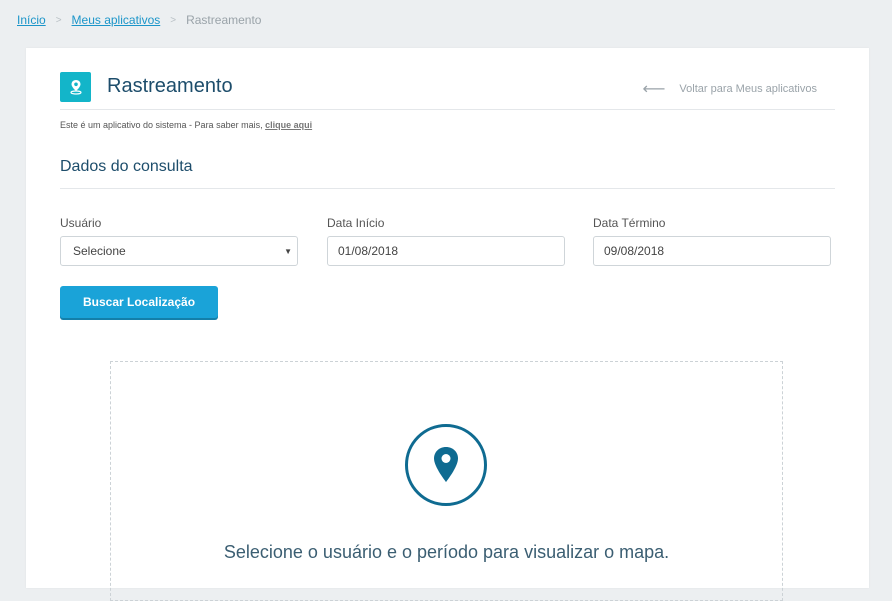 The height and width of the screenshot is (601, 892). What do you see at coordinates (446, 251) in the screenshot?
I see `data-inicio-field: 01/08/2018` at bounding box center [446, 251].